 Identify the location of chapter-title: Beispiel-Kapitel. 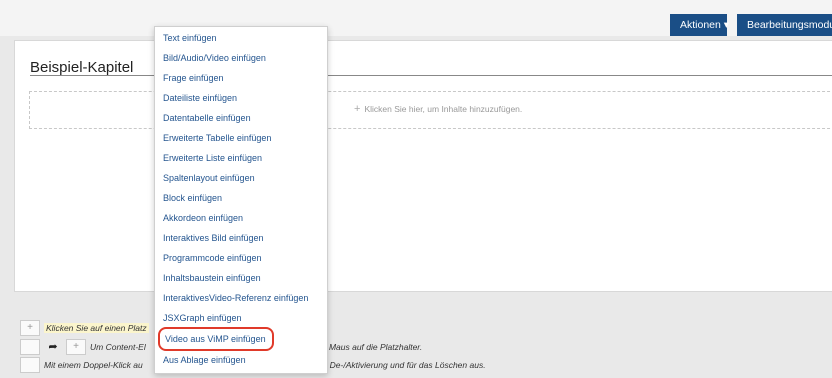
(82, 67).